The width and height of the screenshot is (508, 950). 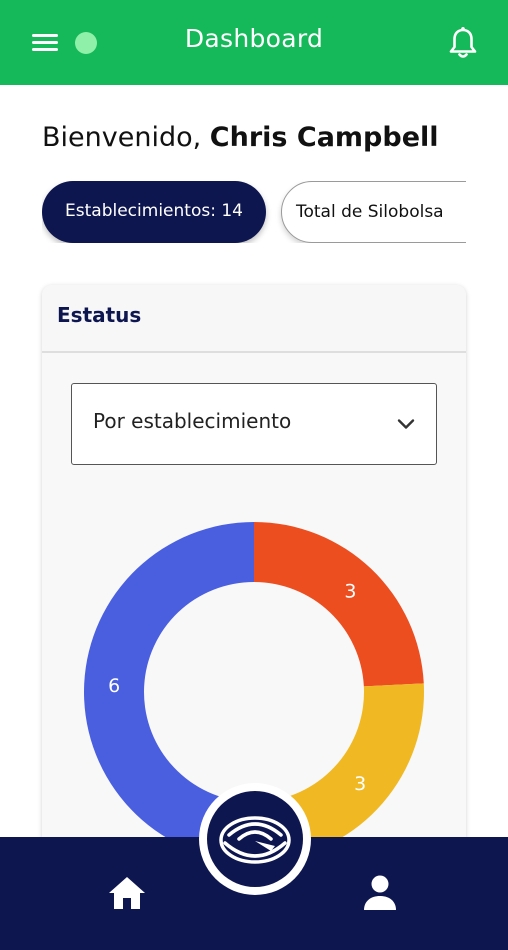 I want to click on center-action-button, so click(x=255, y=839).